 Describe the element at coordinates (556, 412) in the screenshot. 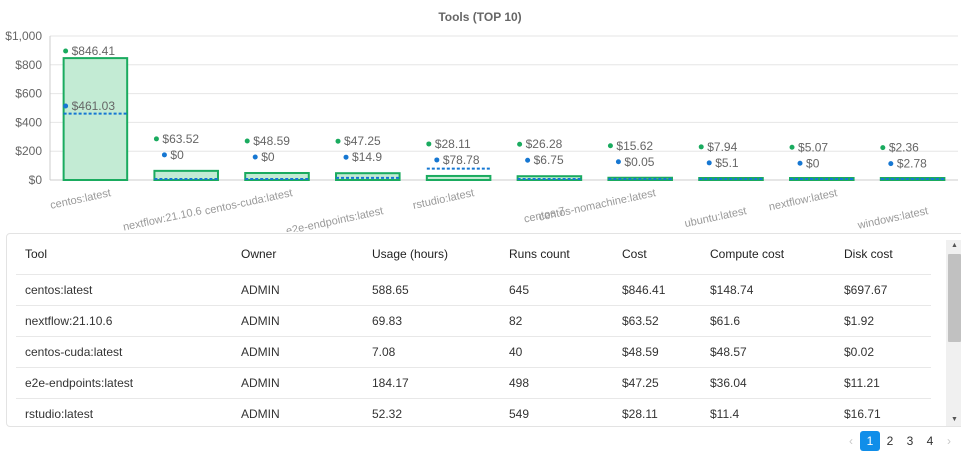

I see `cell-runs-count: 549` at that location.